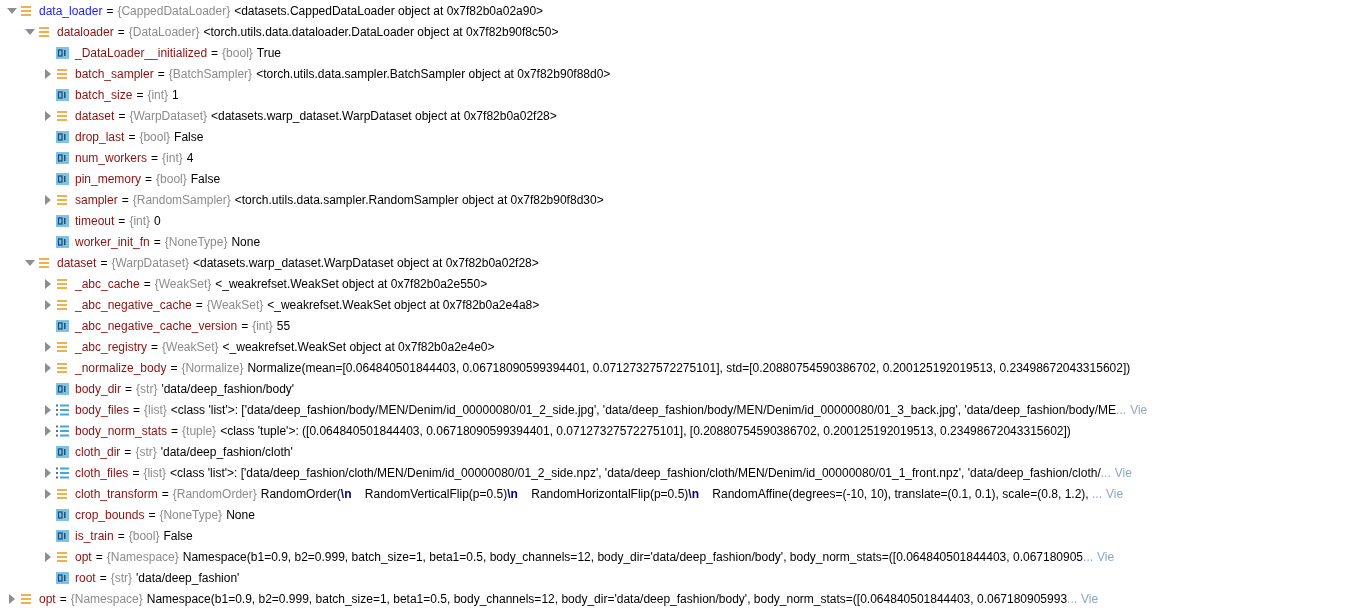 The height and width of the screenshot is (611, 1355). What do you see at coordinates (85, 31) in the screenshot?
I see `variable-name: dataloader` at bounding box center [85, 31].